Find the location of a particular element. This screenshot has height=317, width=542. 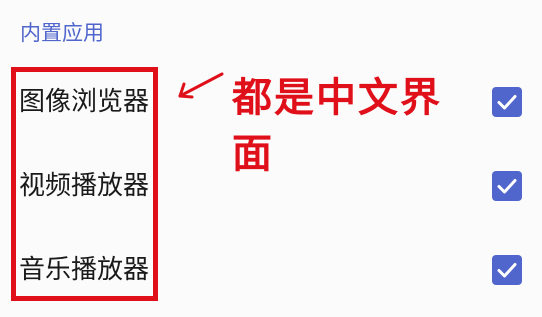

annotation-note: 都是中文界面 is located at coordinates (337, 126).